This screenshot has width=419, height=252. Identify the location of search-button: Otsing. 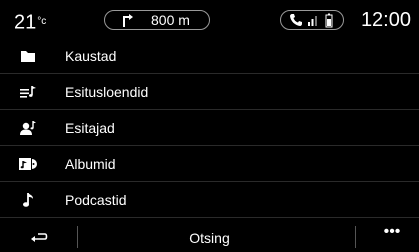
(209, 238).